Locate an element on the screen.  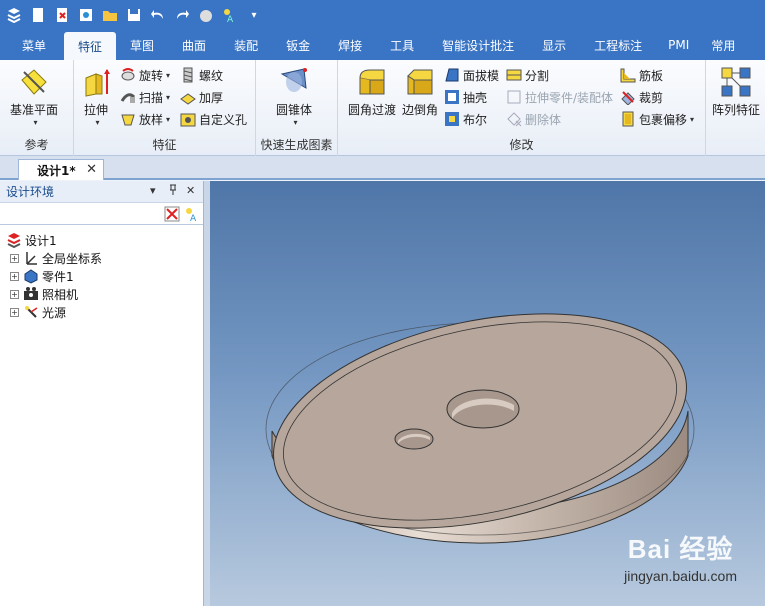
document-tab: 设计1* ✕ is located at coordinates (61, 169).